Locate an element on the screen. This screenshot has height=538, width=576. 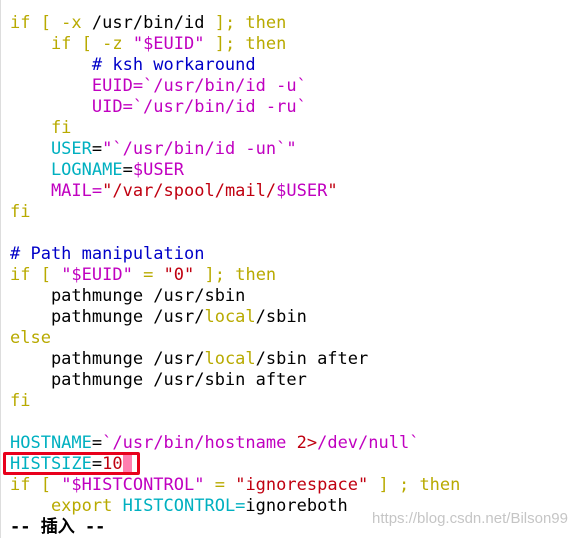
code-token: /sbin after is located at coordinates (312, 359).